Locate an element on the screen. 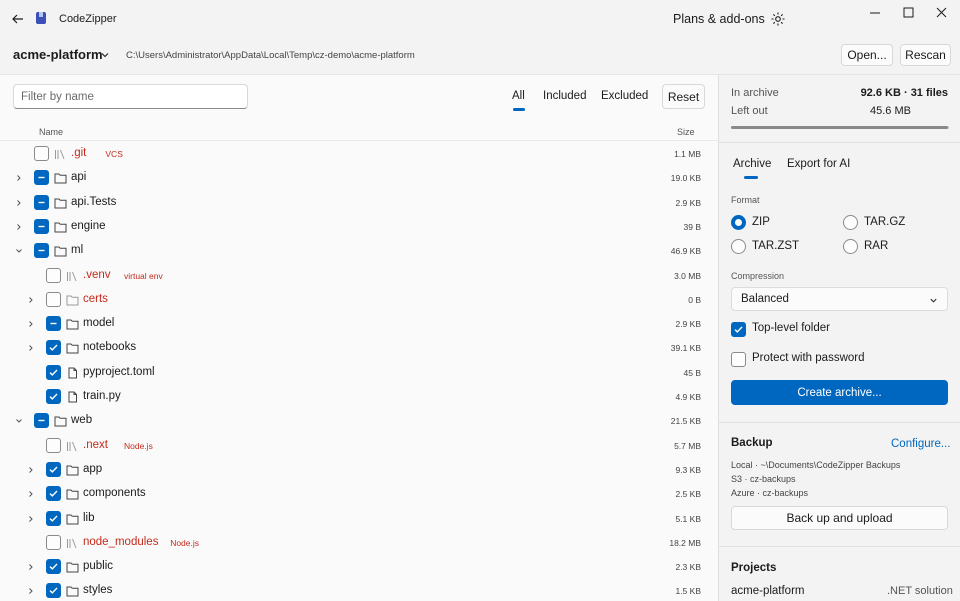  row-tag: virtual env is located at coordinates (143, 275).